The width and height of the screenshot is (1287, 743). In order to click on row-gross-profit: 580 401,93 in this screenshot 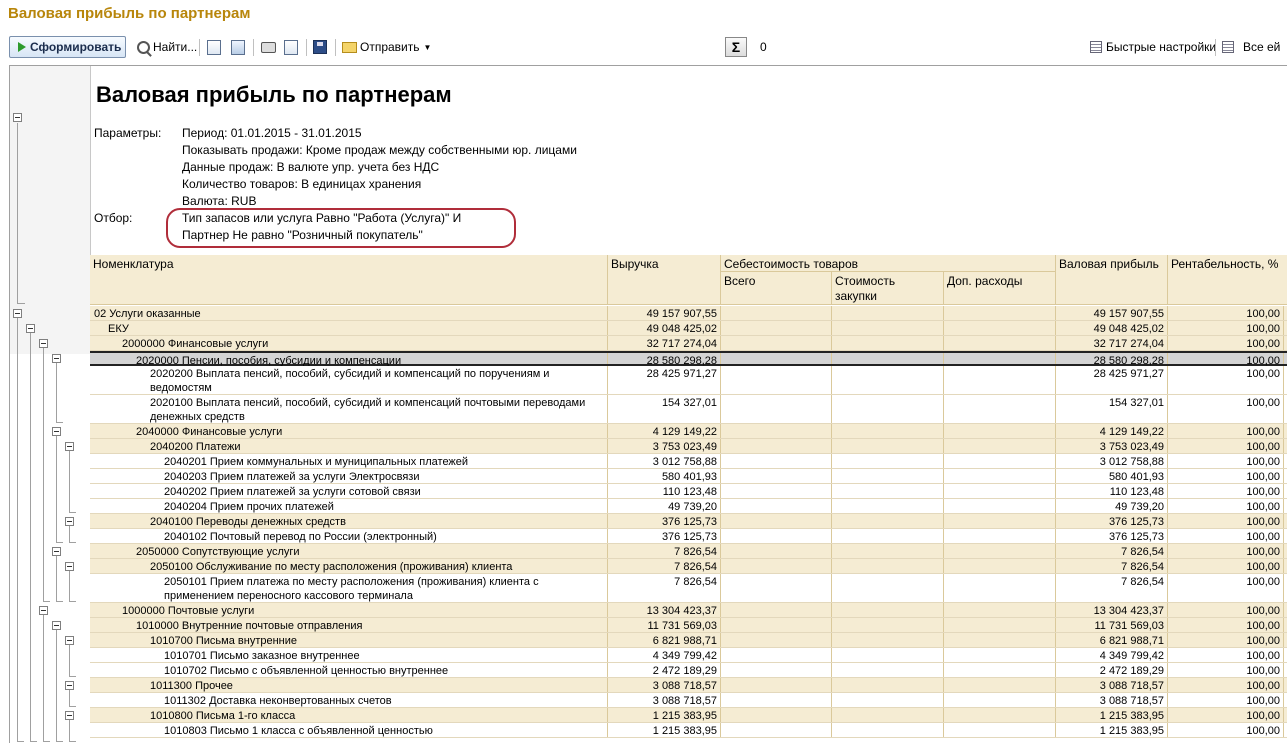, I will do `click(1112, 476)`.